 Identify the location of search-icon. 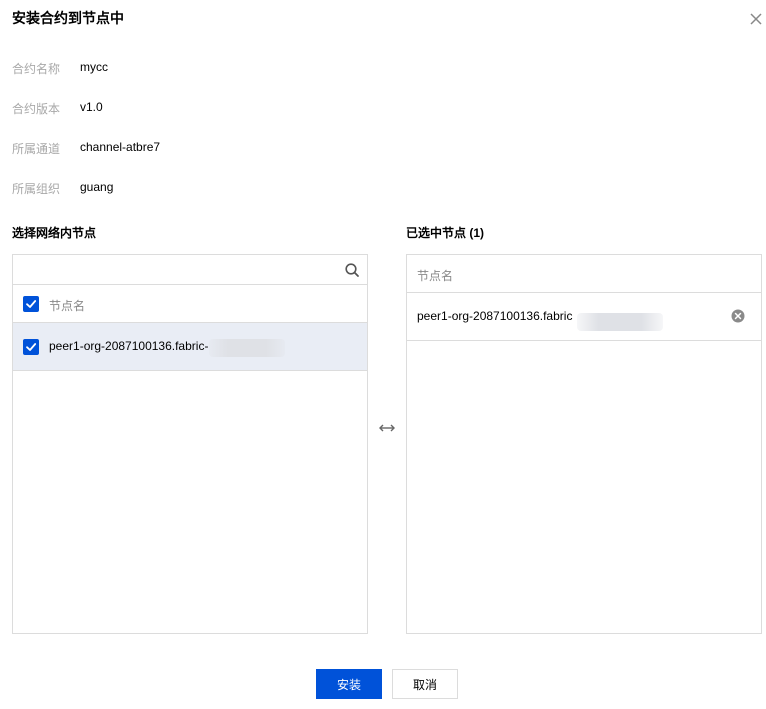
(352, 270).